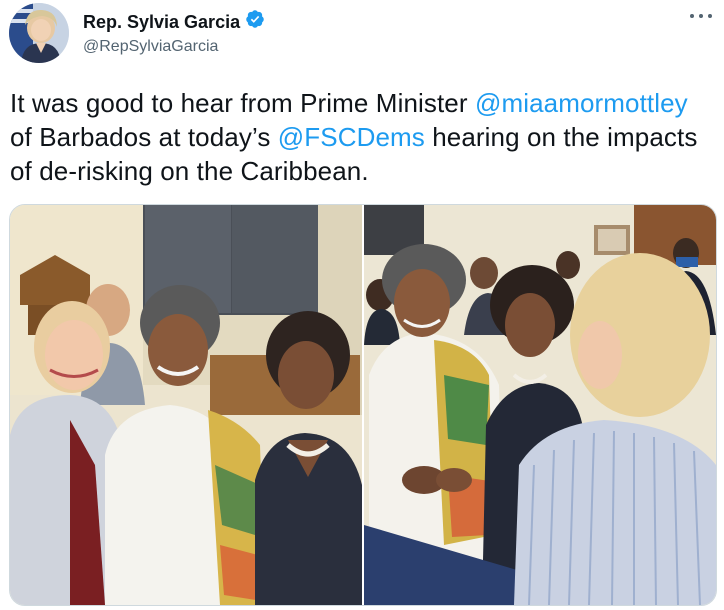 The width and height of the screenshot is (724, 610). I want to click on more-options-icon, so click(701, 16).